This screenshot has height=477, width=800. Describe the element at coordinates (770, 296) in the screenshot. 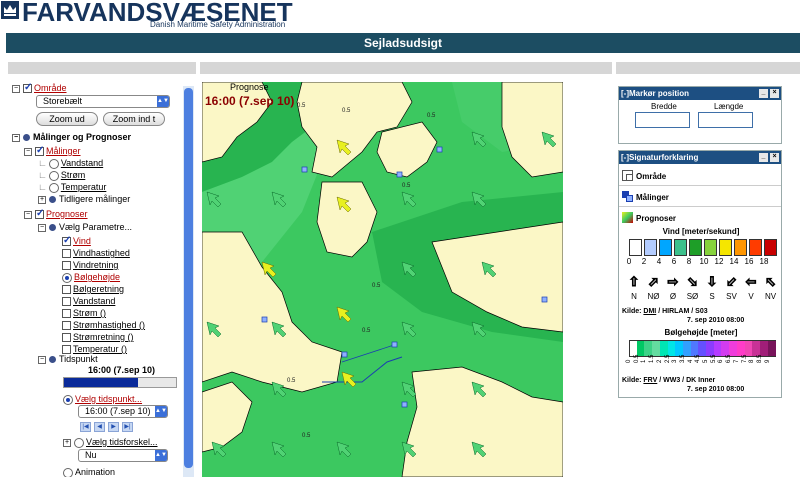

I see `direction-label: NV` at that location.